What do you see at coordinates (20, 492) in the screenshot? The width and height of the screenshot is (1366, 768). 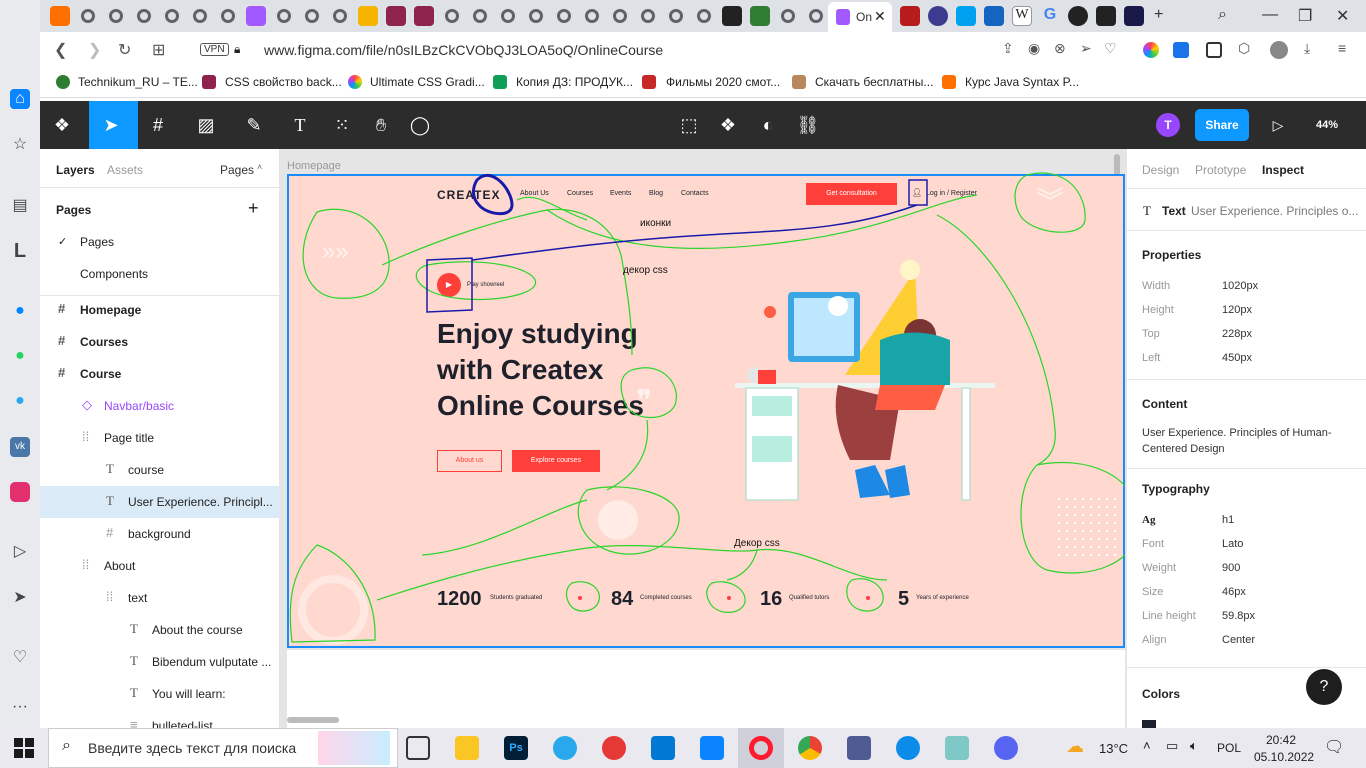 I see `instagram-icon` at bounding box center [20, 492].